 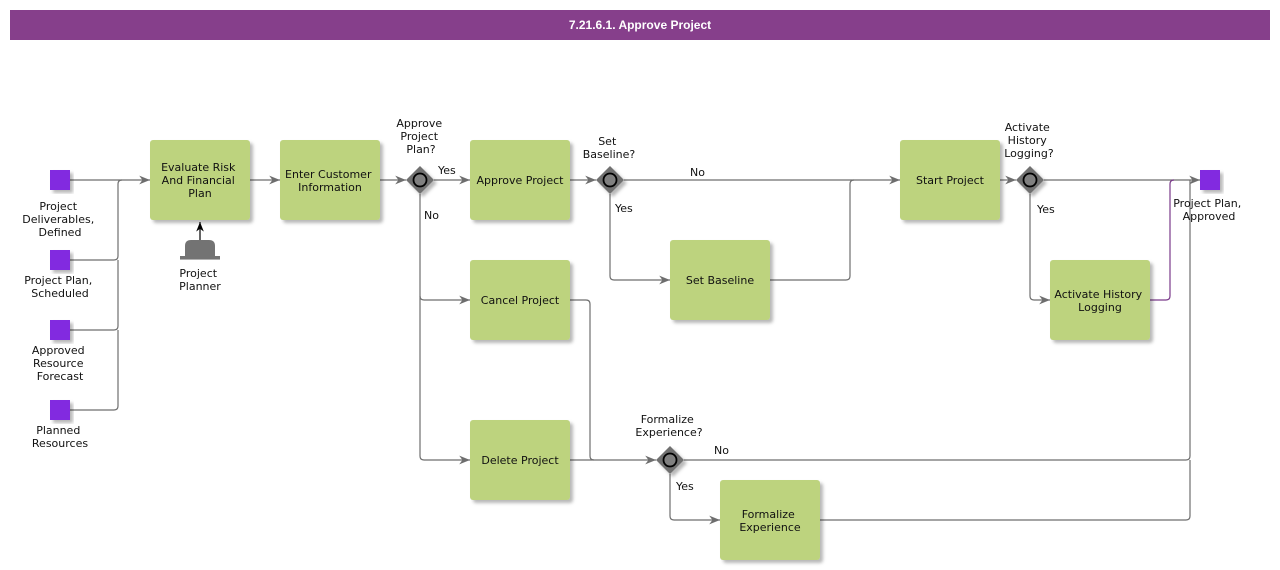 I want to click on task-label: Formalize Experience, so click(x=770, y=521).